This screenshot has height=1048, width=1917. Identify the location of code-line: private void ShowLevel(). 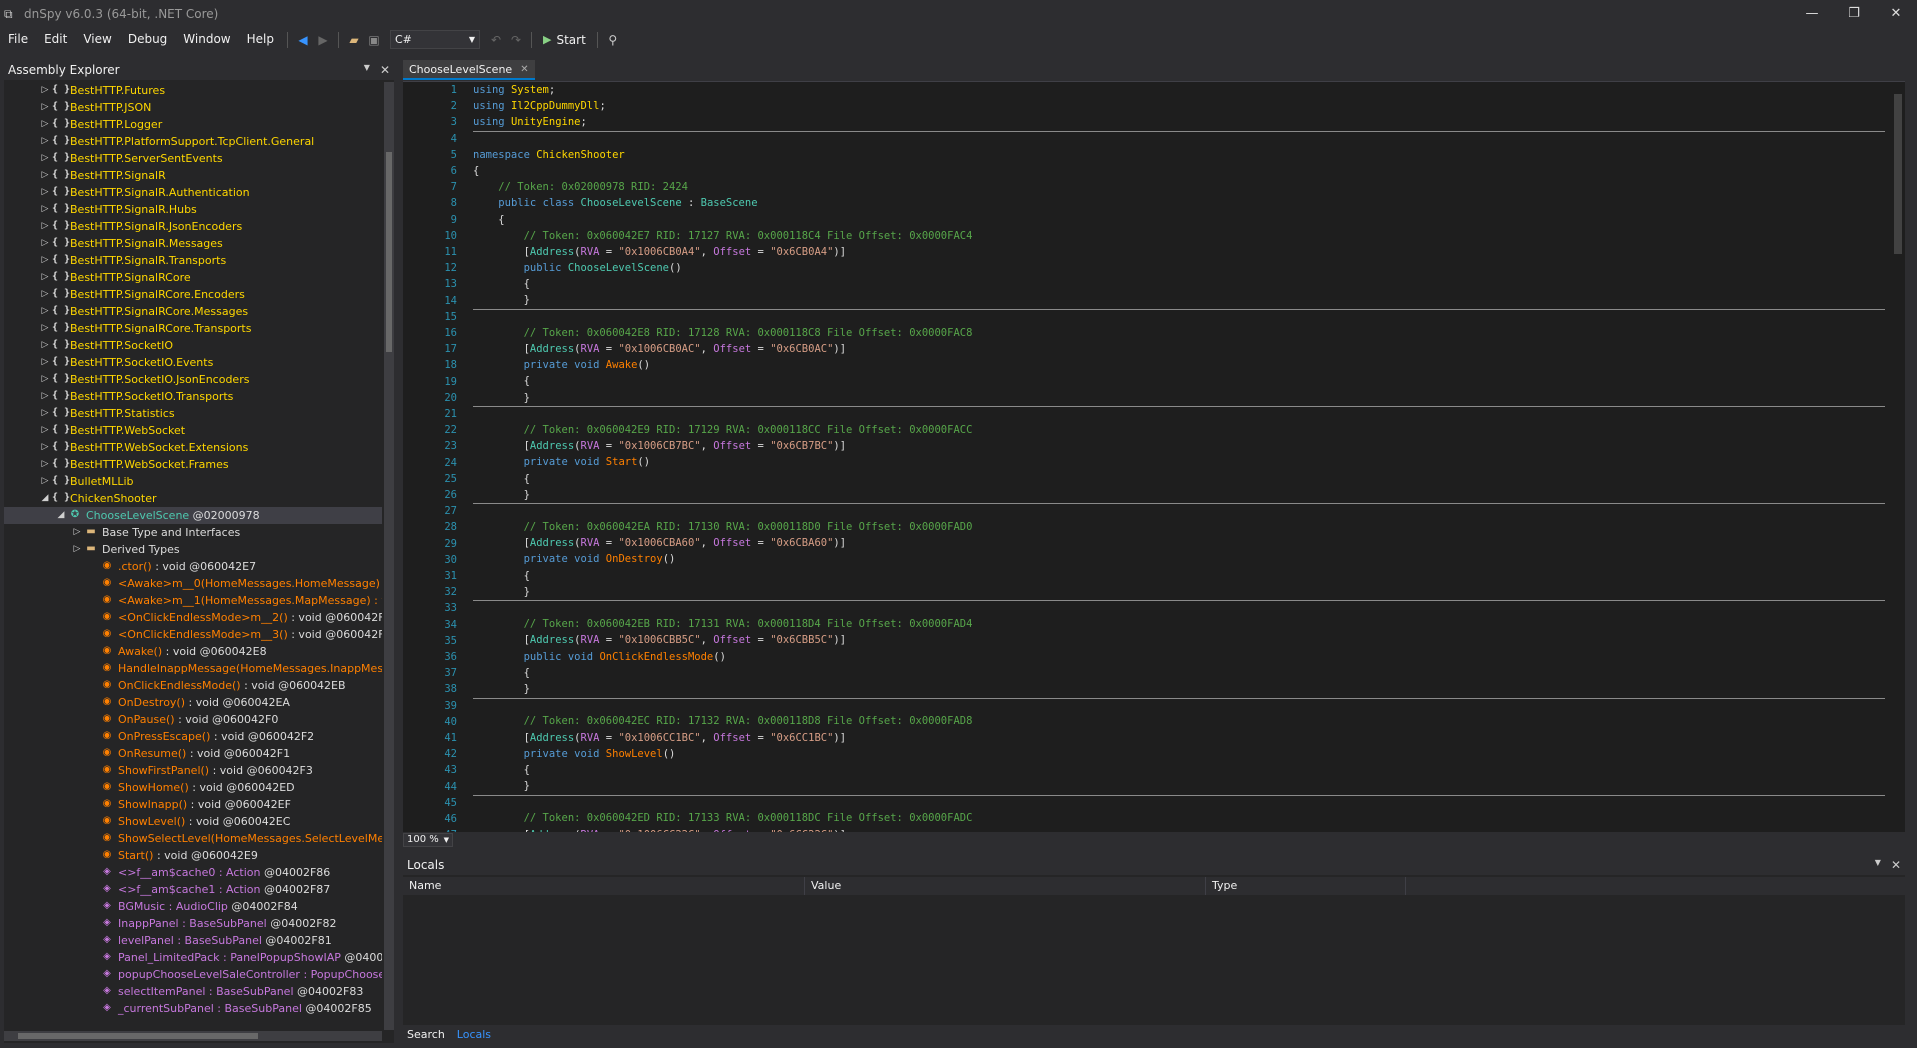
(1179, 754).